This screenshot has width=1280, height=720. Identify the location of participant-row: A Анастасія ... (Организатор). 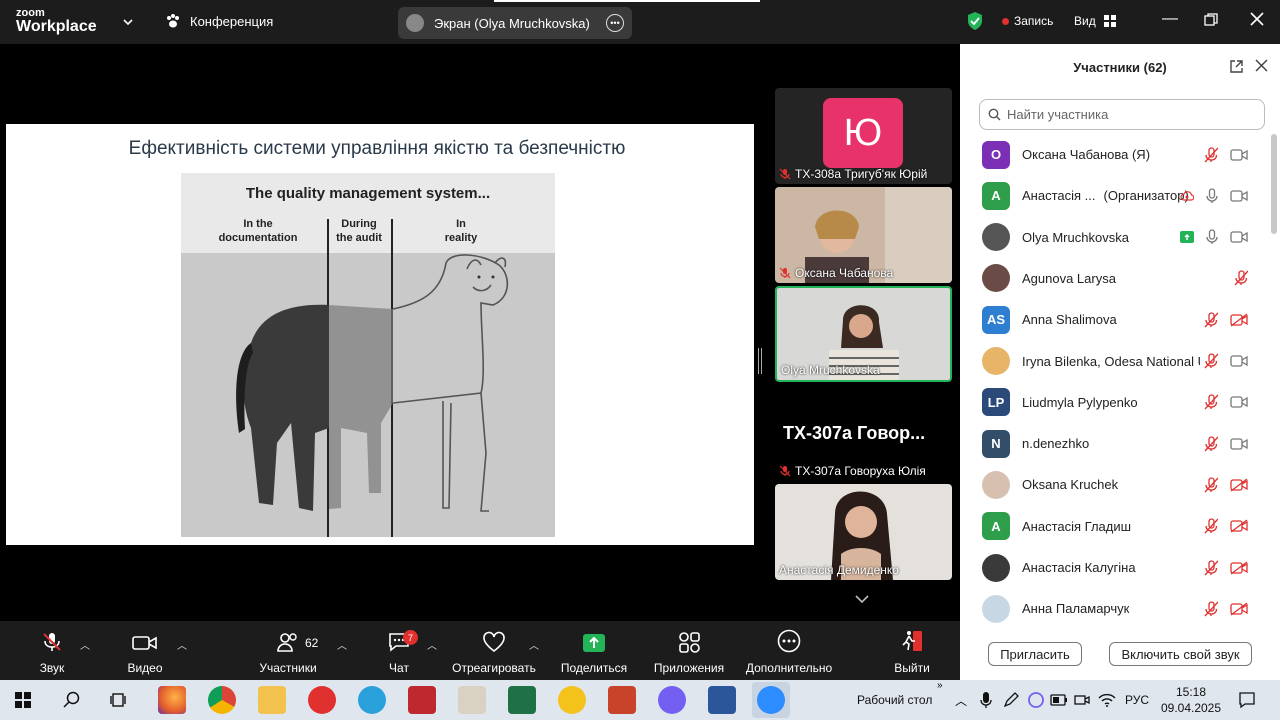
(1115, 195).